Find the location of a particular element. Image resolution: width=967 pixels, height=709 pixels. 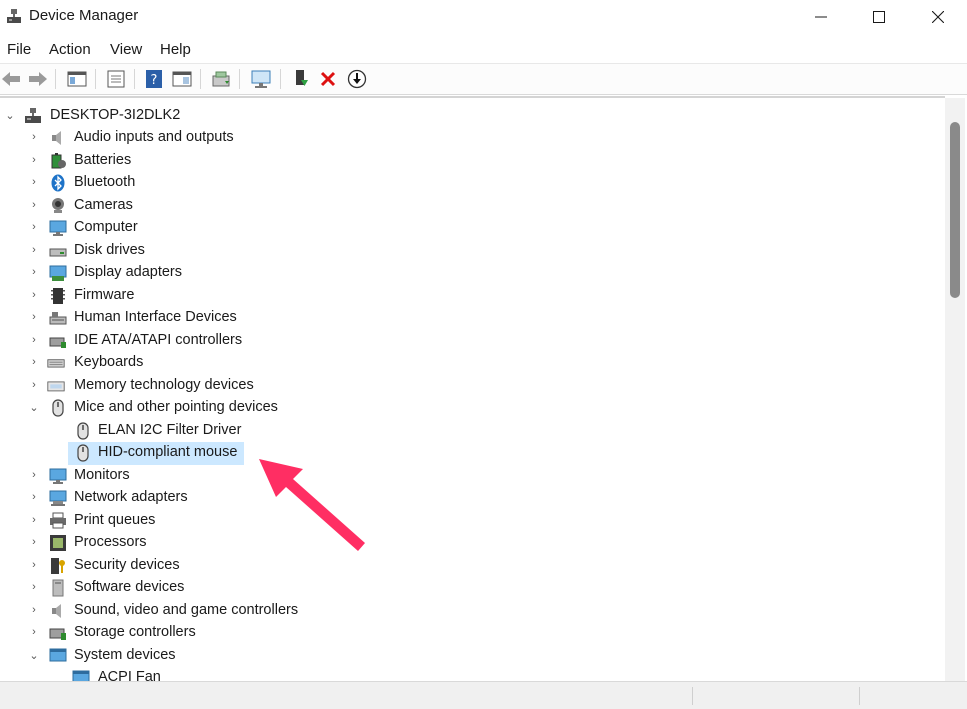

forward-button is located at coordinates (38, 79).